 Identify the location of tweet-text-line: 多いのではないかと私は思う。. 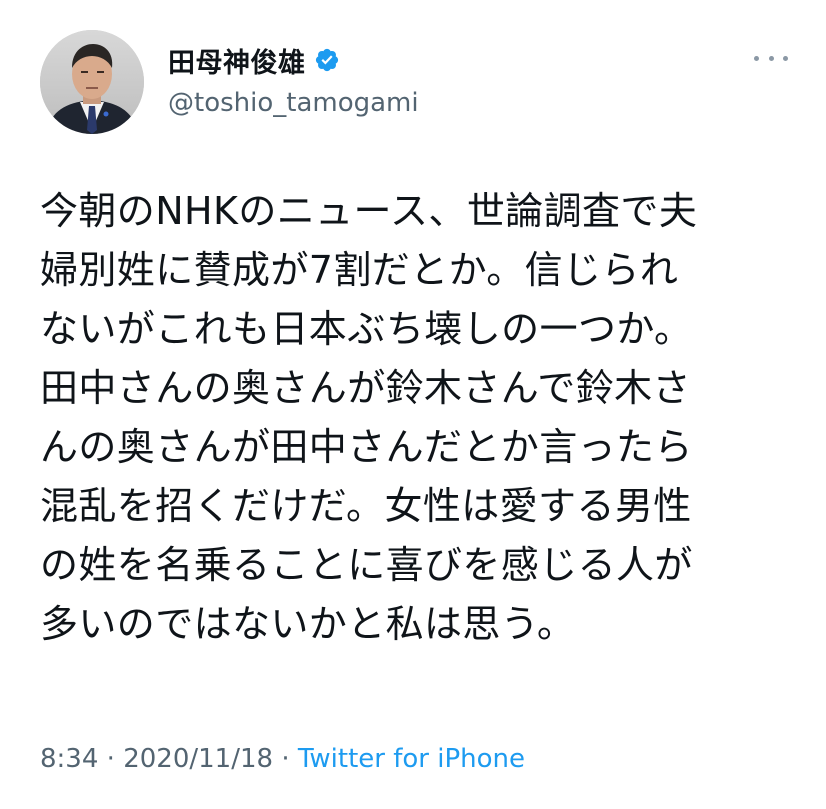
(308, 624).